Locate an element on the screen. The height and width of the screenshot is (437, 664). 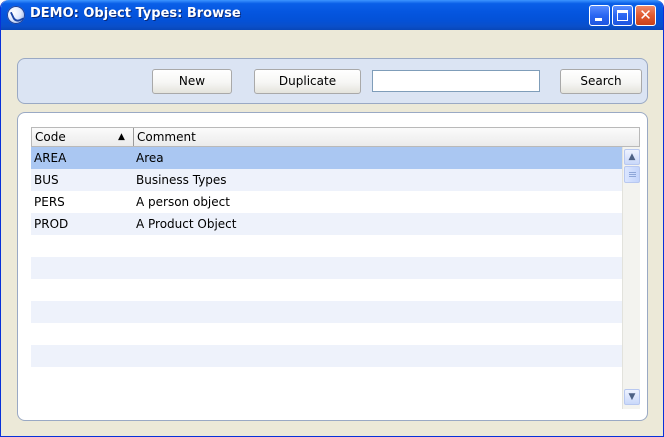
maximize-button is located at coordinates (622, 15).